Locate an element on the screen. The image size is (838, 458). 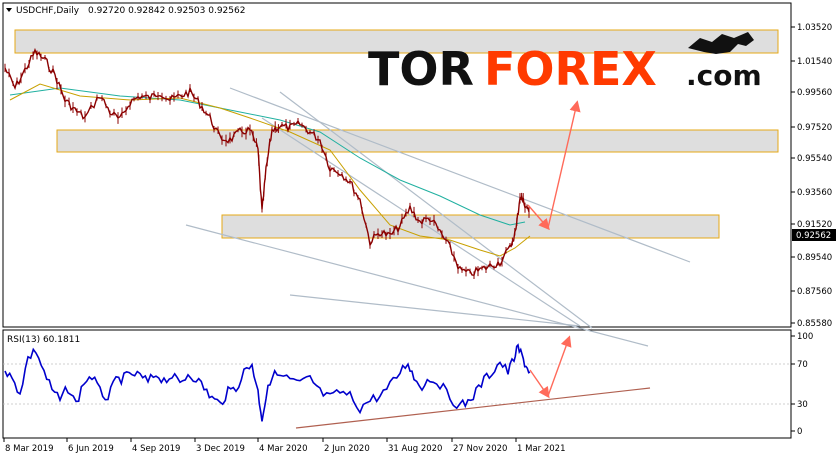
price-tick-label: 0.85580 is located at coordinates (814, 324).